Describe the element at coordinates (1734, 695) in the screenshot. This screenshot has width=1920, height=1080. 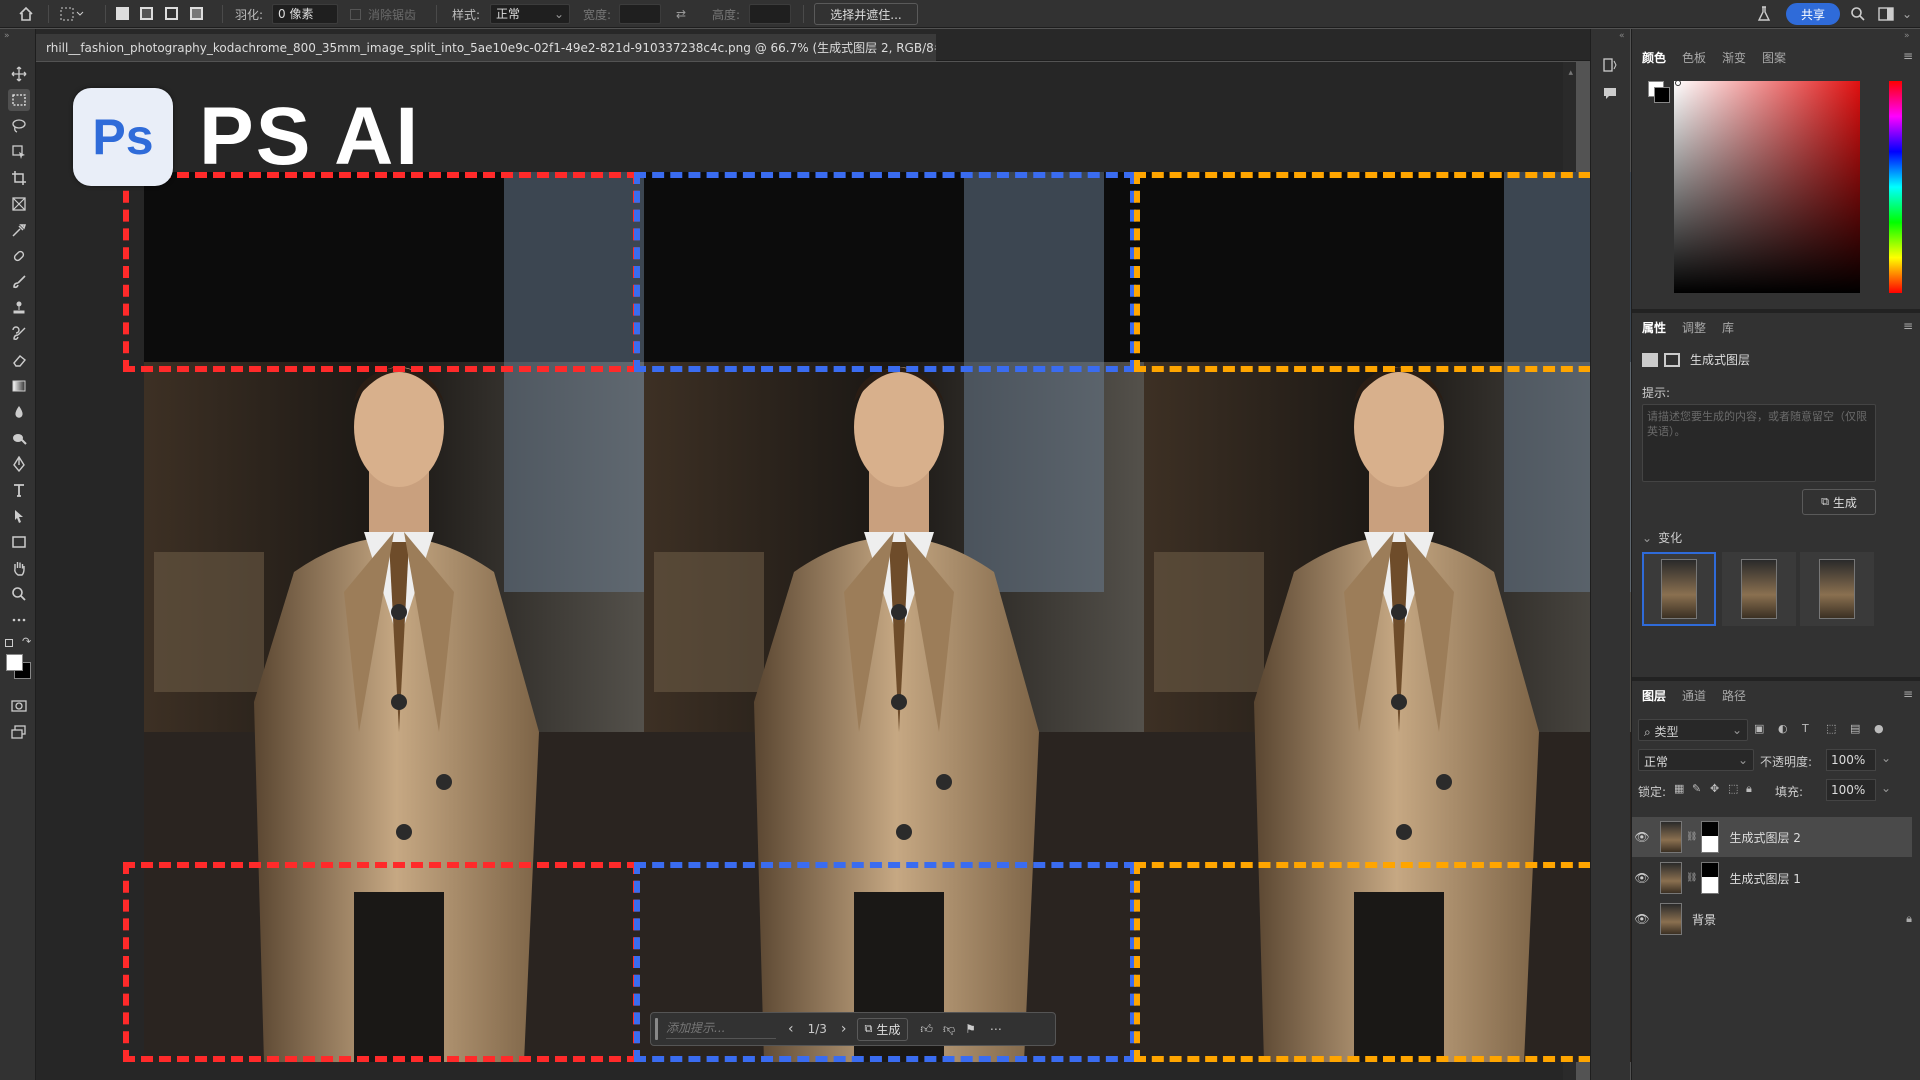
I see `tab-paths: 路径` at that location.